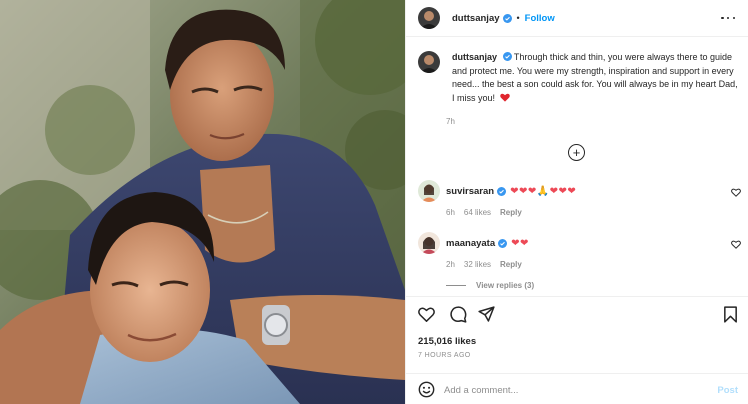  Describe the element at coordinates (728, 18) in the screenshot. I see `more-options-icon` at that location.